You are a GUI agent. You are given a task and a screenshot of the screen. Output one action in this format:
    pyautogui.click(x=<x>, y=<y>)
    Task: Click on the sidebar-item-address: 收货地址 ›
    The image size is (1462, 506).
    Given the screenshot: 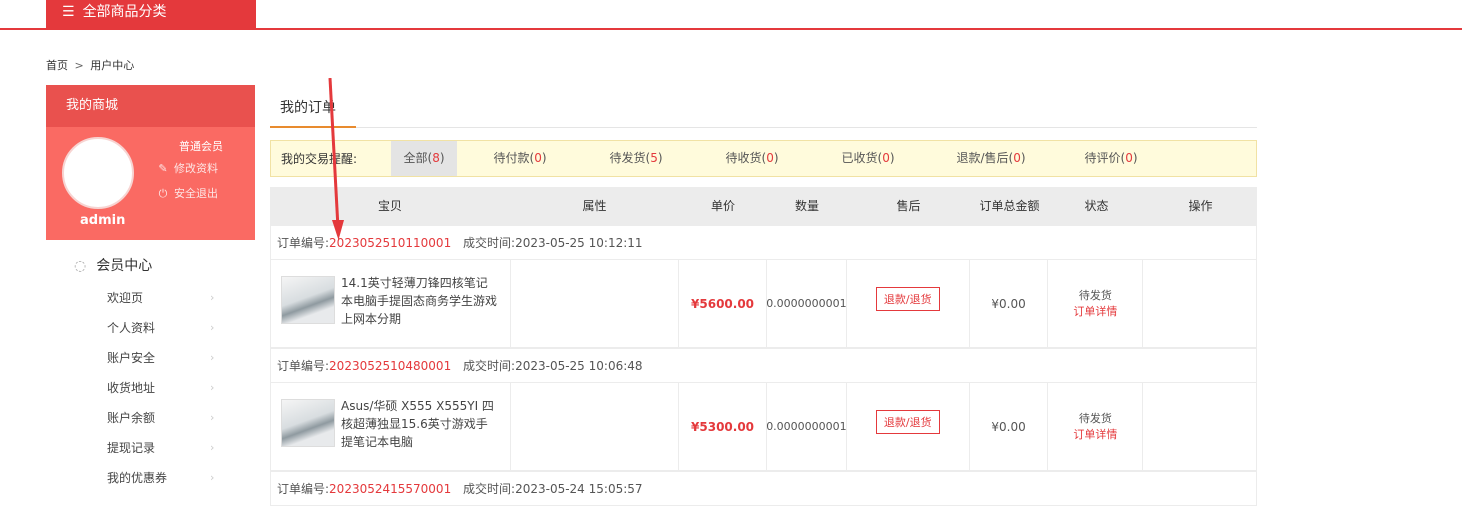 What is the action you would take?
    pyautogui.click(x=150, y=388)
    